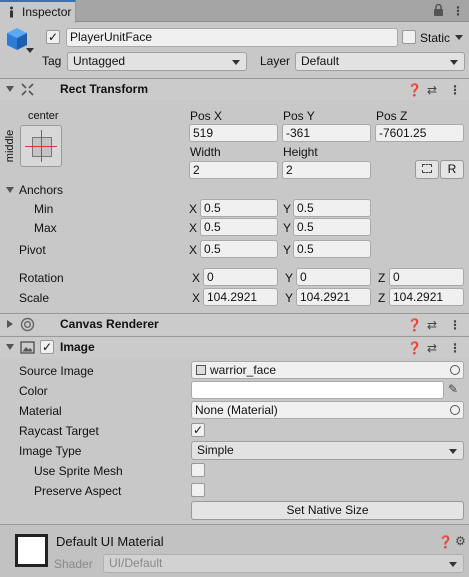 The image size is (469, 577). Describe the element at coordinates (53, 37) in the screenshot. I see `gameobject-active-checkbox: ✓` at that location.